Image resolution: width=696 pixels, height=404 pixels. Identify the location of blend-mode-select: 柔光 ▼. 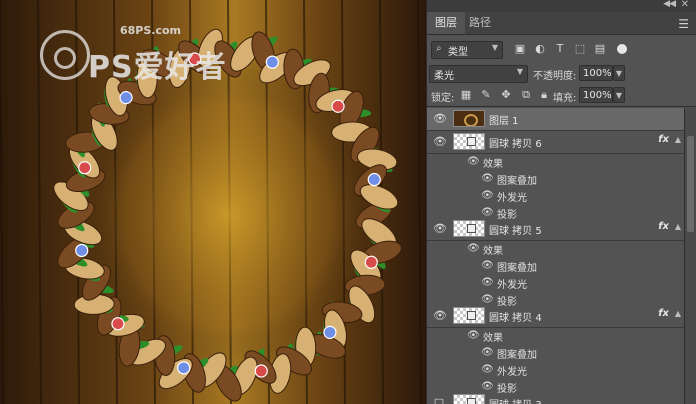
(478, 74).